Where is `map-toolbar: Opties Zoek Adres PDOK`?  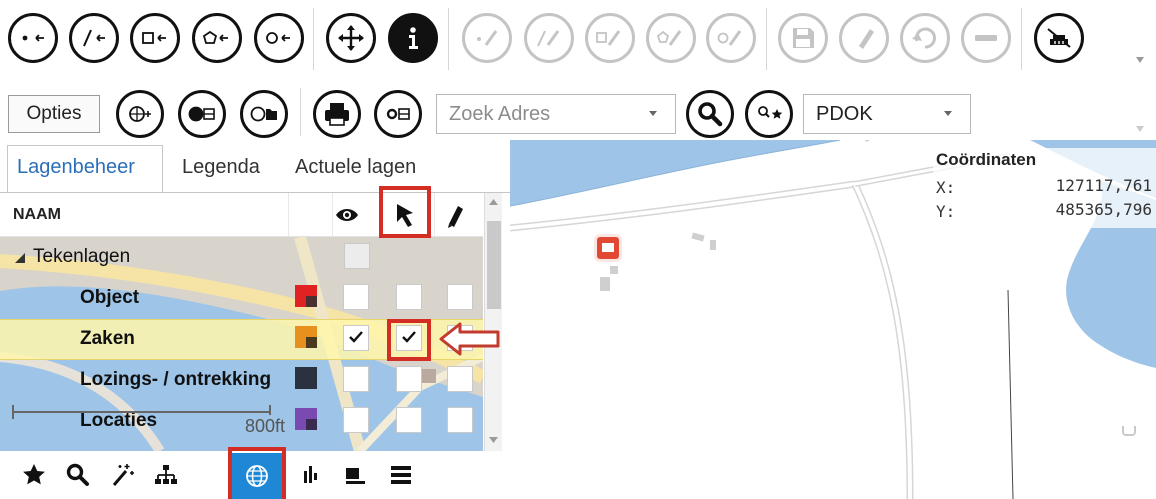 map-toolbar: Opties Zoek Adres PDOK is located at coordinates (578, 111).